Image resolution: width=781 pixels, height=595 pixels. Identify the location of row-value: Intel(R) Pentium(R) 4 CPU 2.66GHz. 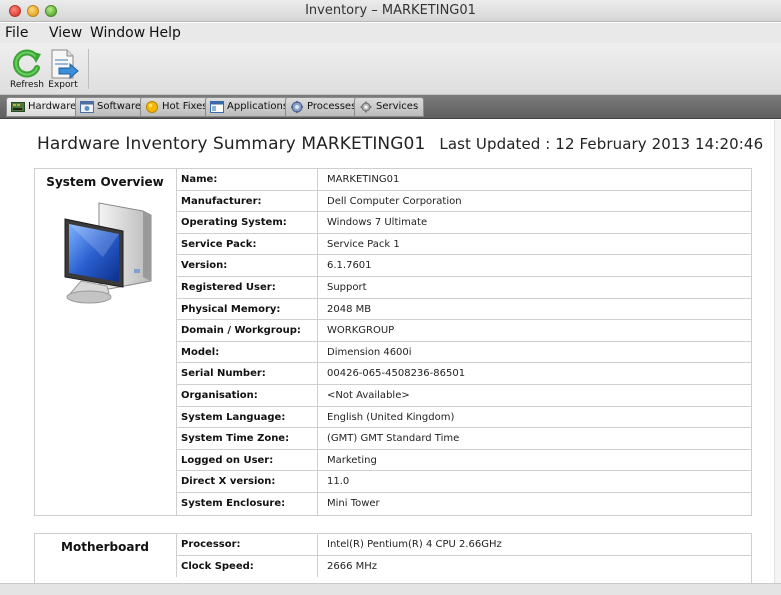
(414, 544).